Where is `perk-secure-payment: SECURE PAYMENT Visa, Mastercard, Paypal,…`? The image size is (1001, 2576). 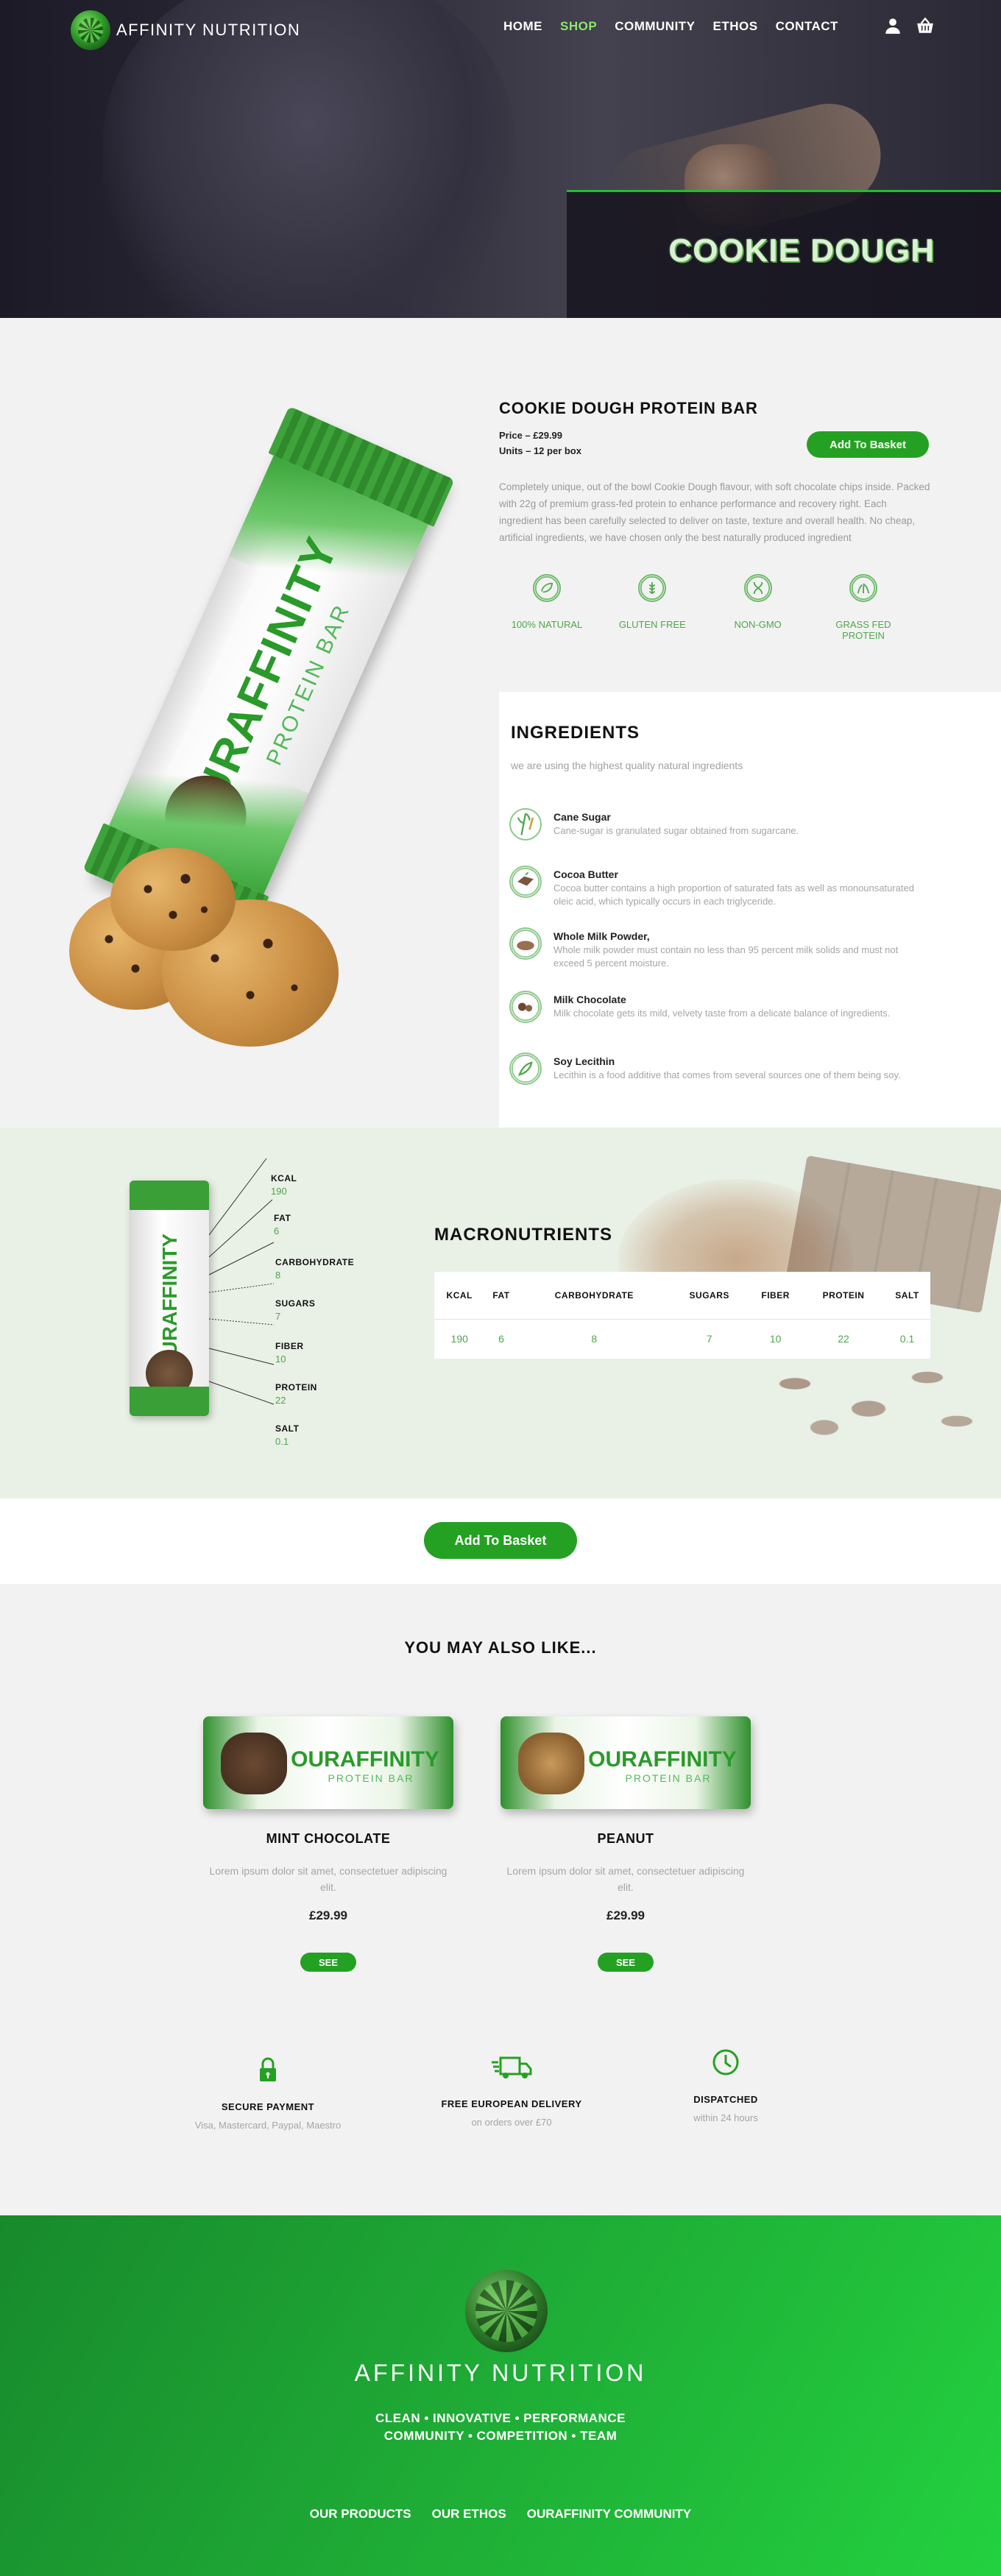 perk-secure-payment: SECURE PAYMENT Visa, Mastercard, Paypal,… is located at coordinates (268, 2093).